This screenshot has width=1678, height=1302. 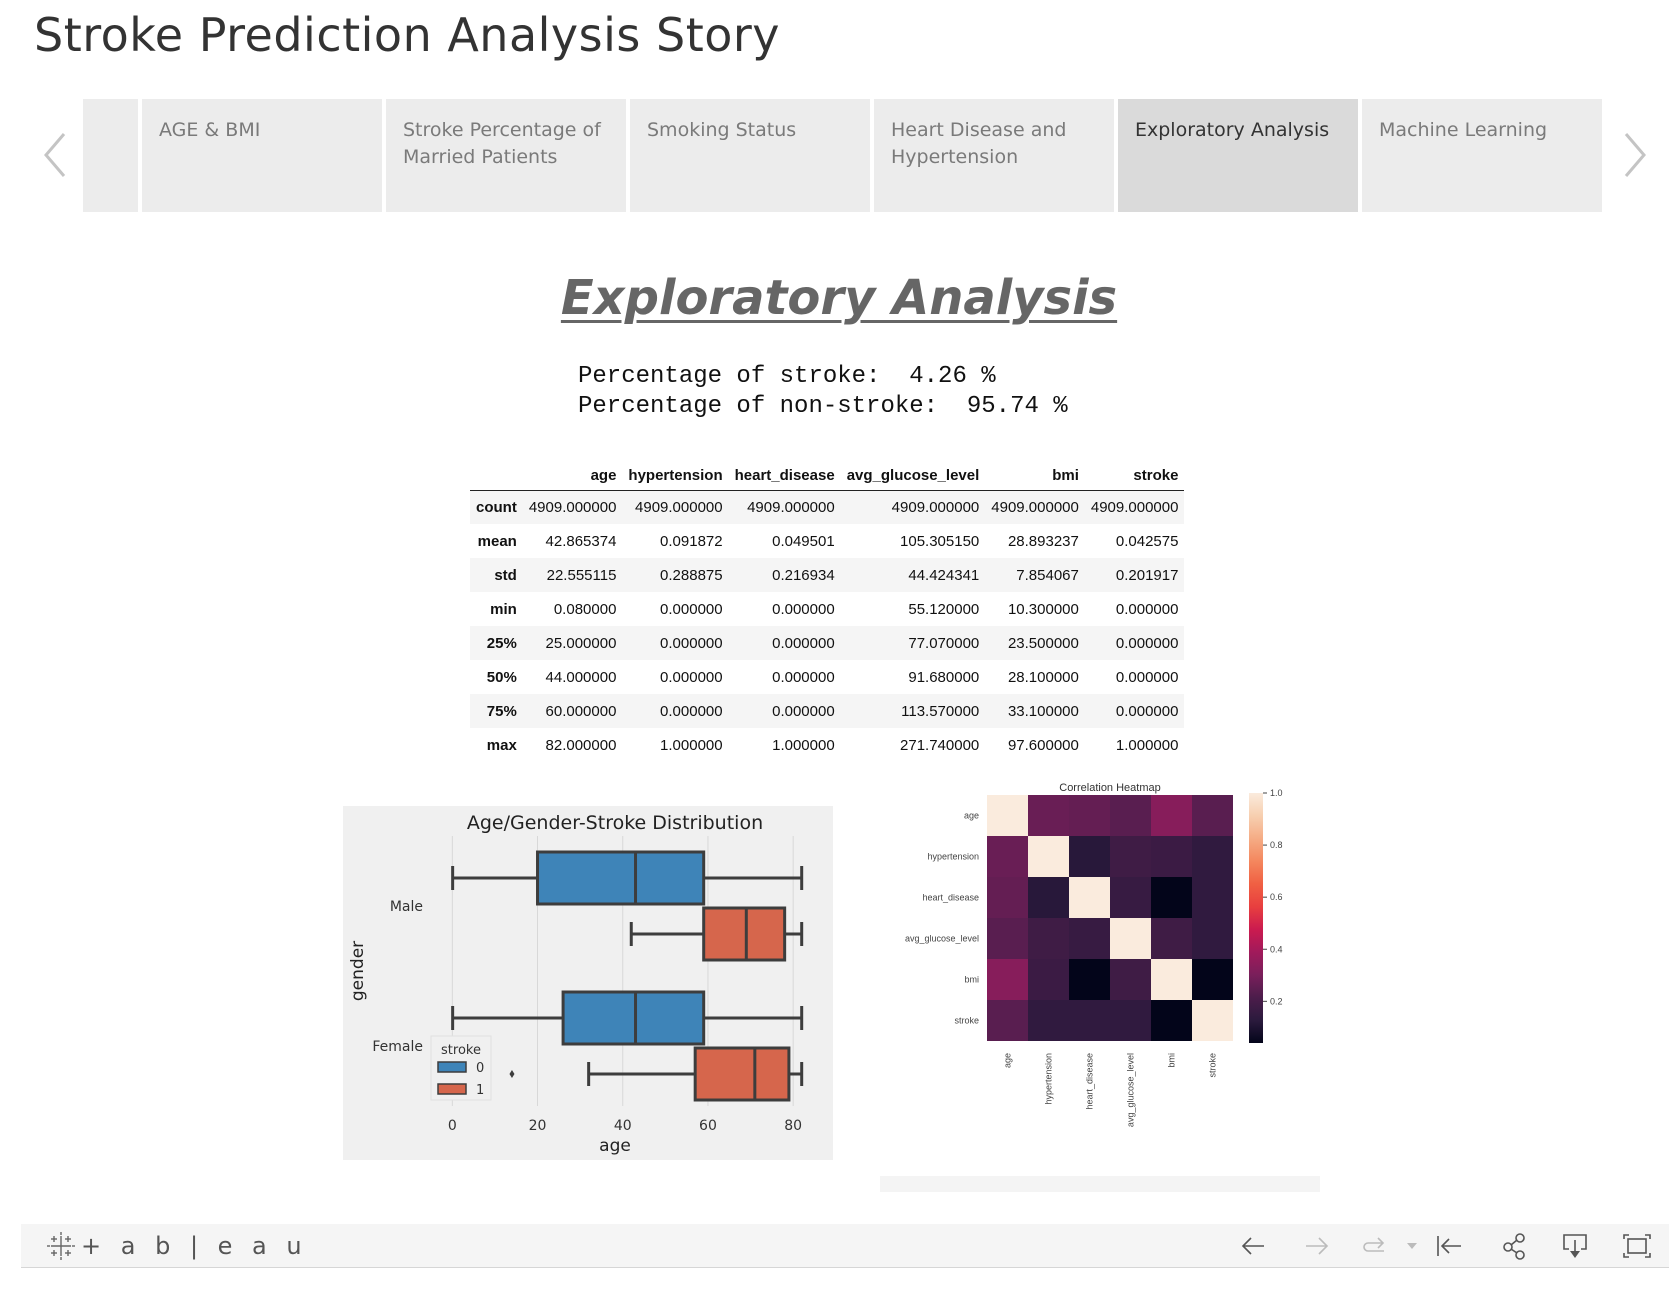 I want to click on revert-to-start-button, so click(x=1449, y=1246).